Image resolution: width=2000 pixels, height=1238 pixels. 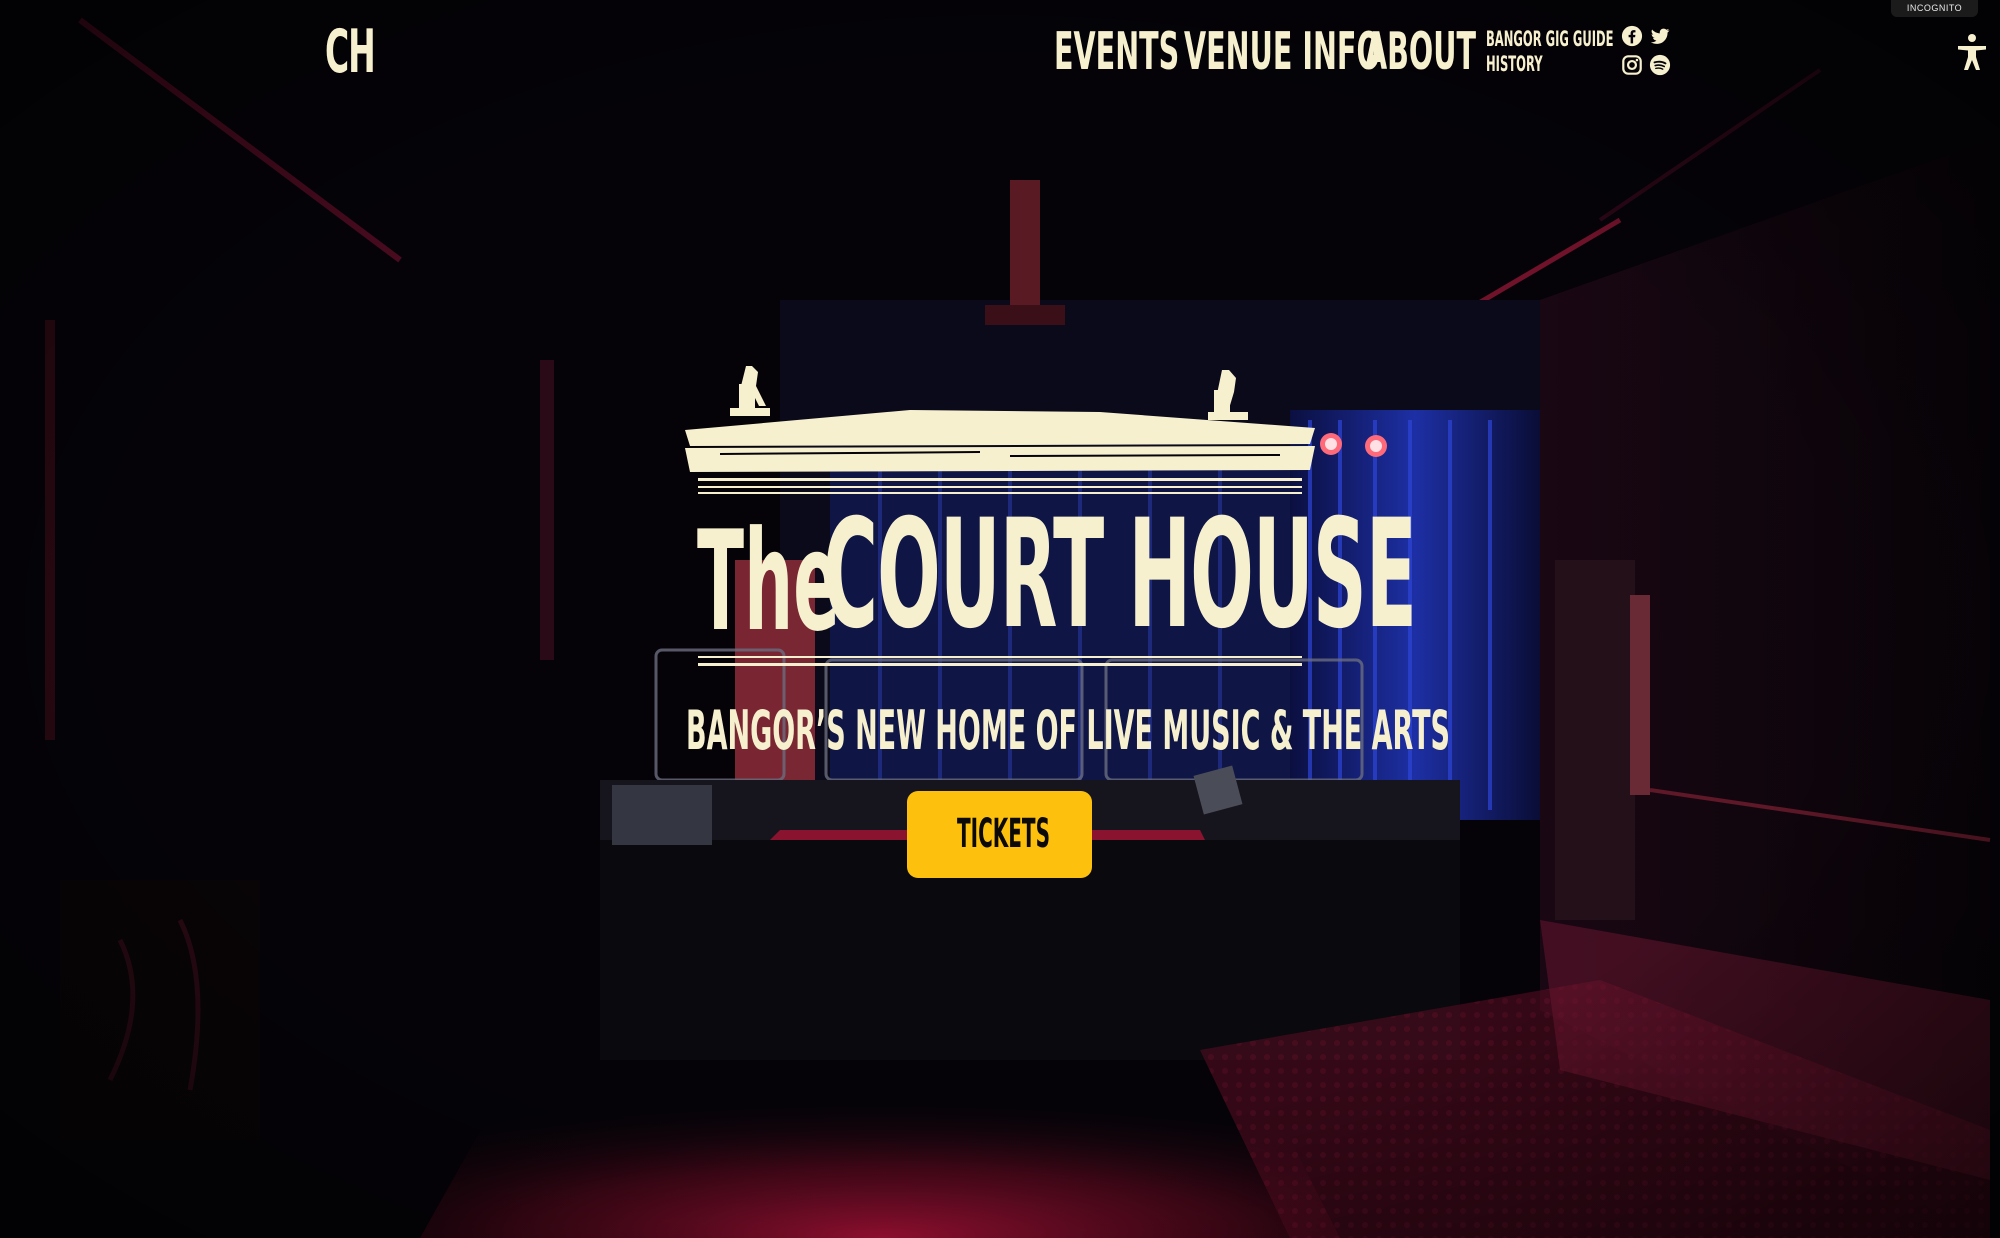 I want to click on nav-bangor-gig-guide-link: BANGOR GIG GUIDE, so click(x=1550, y=39).